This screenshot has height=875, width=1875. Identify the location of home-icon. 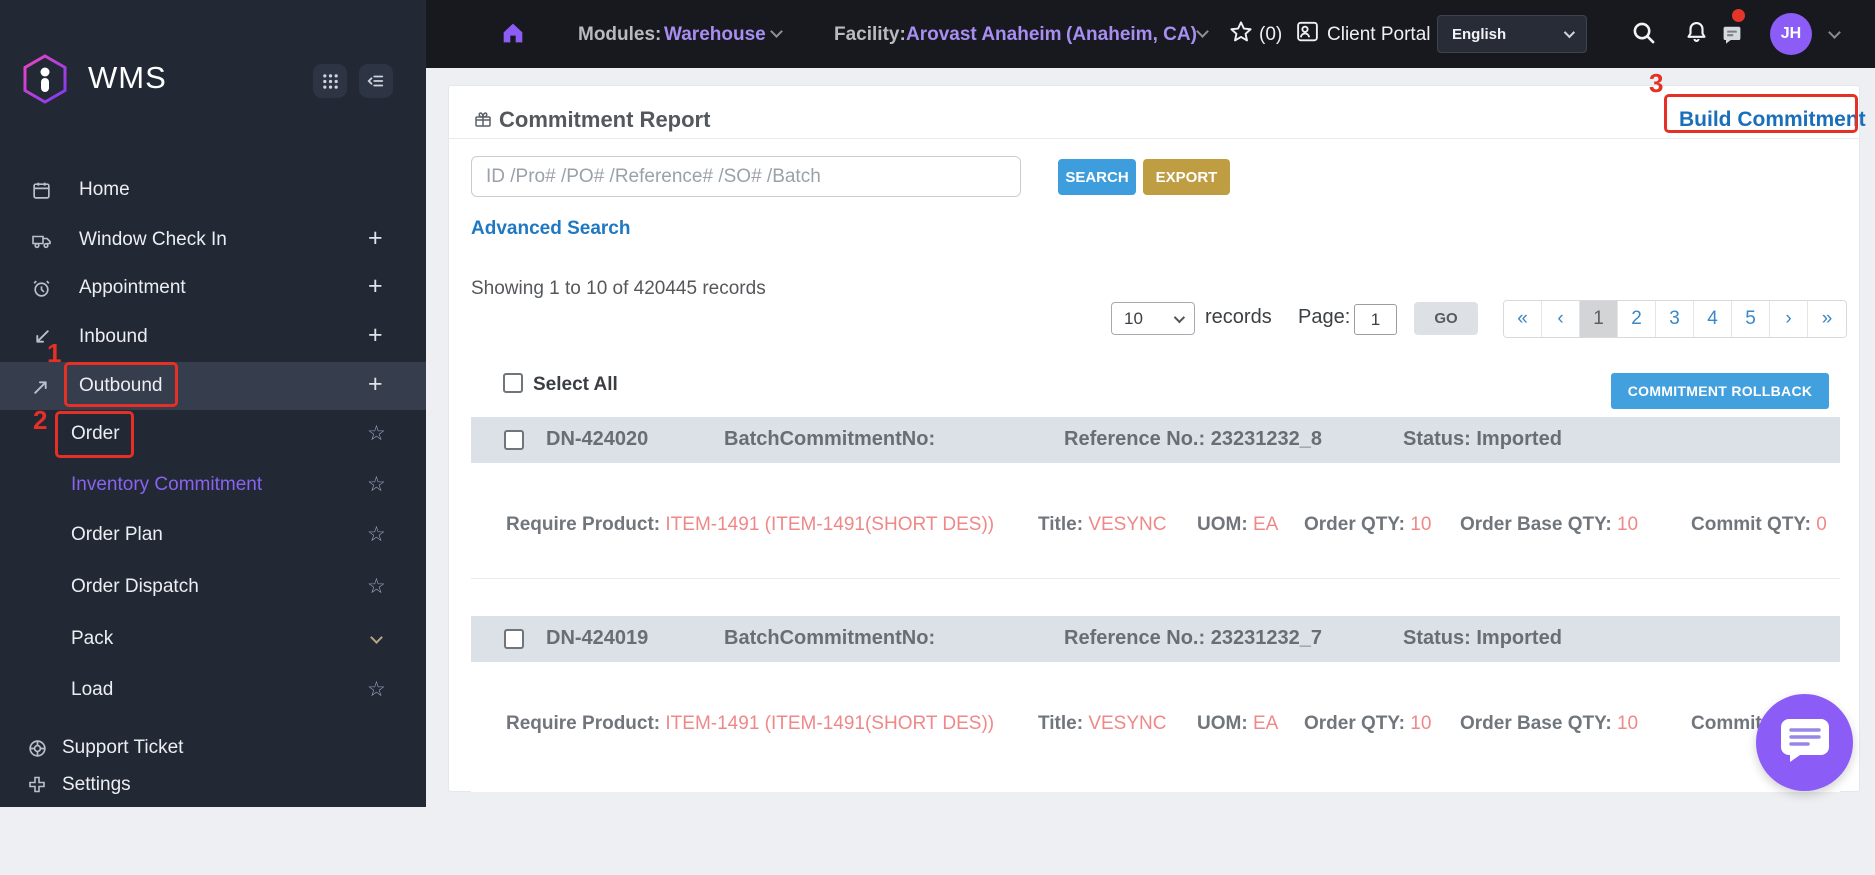
(513, 35).